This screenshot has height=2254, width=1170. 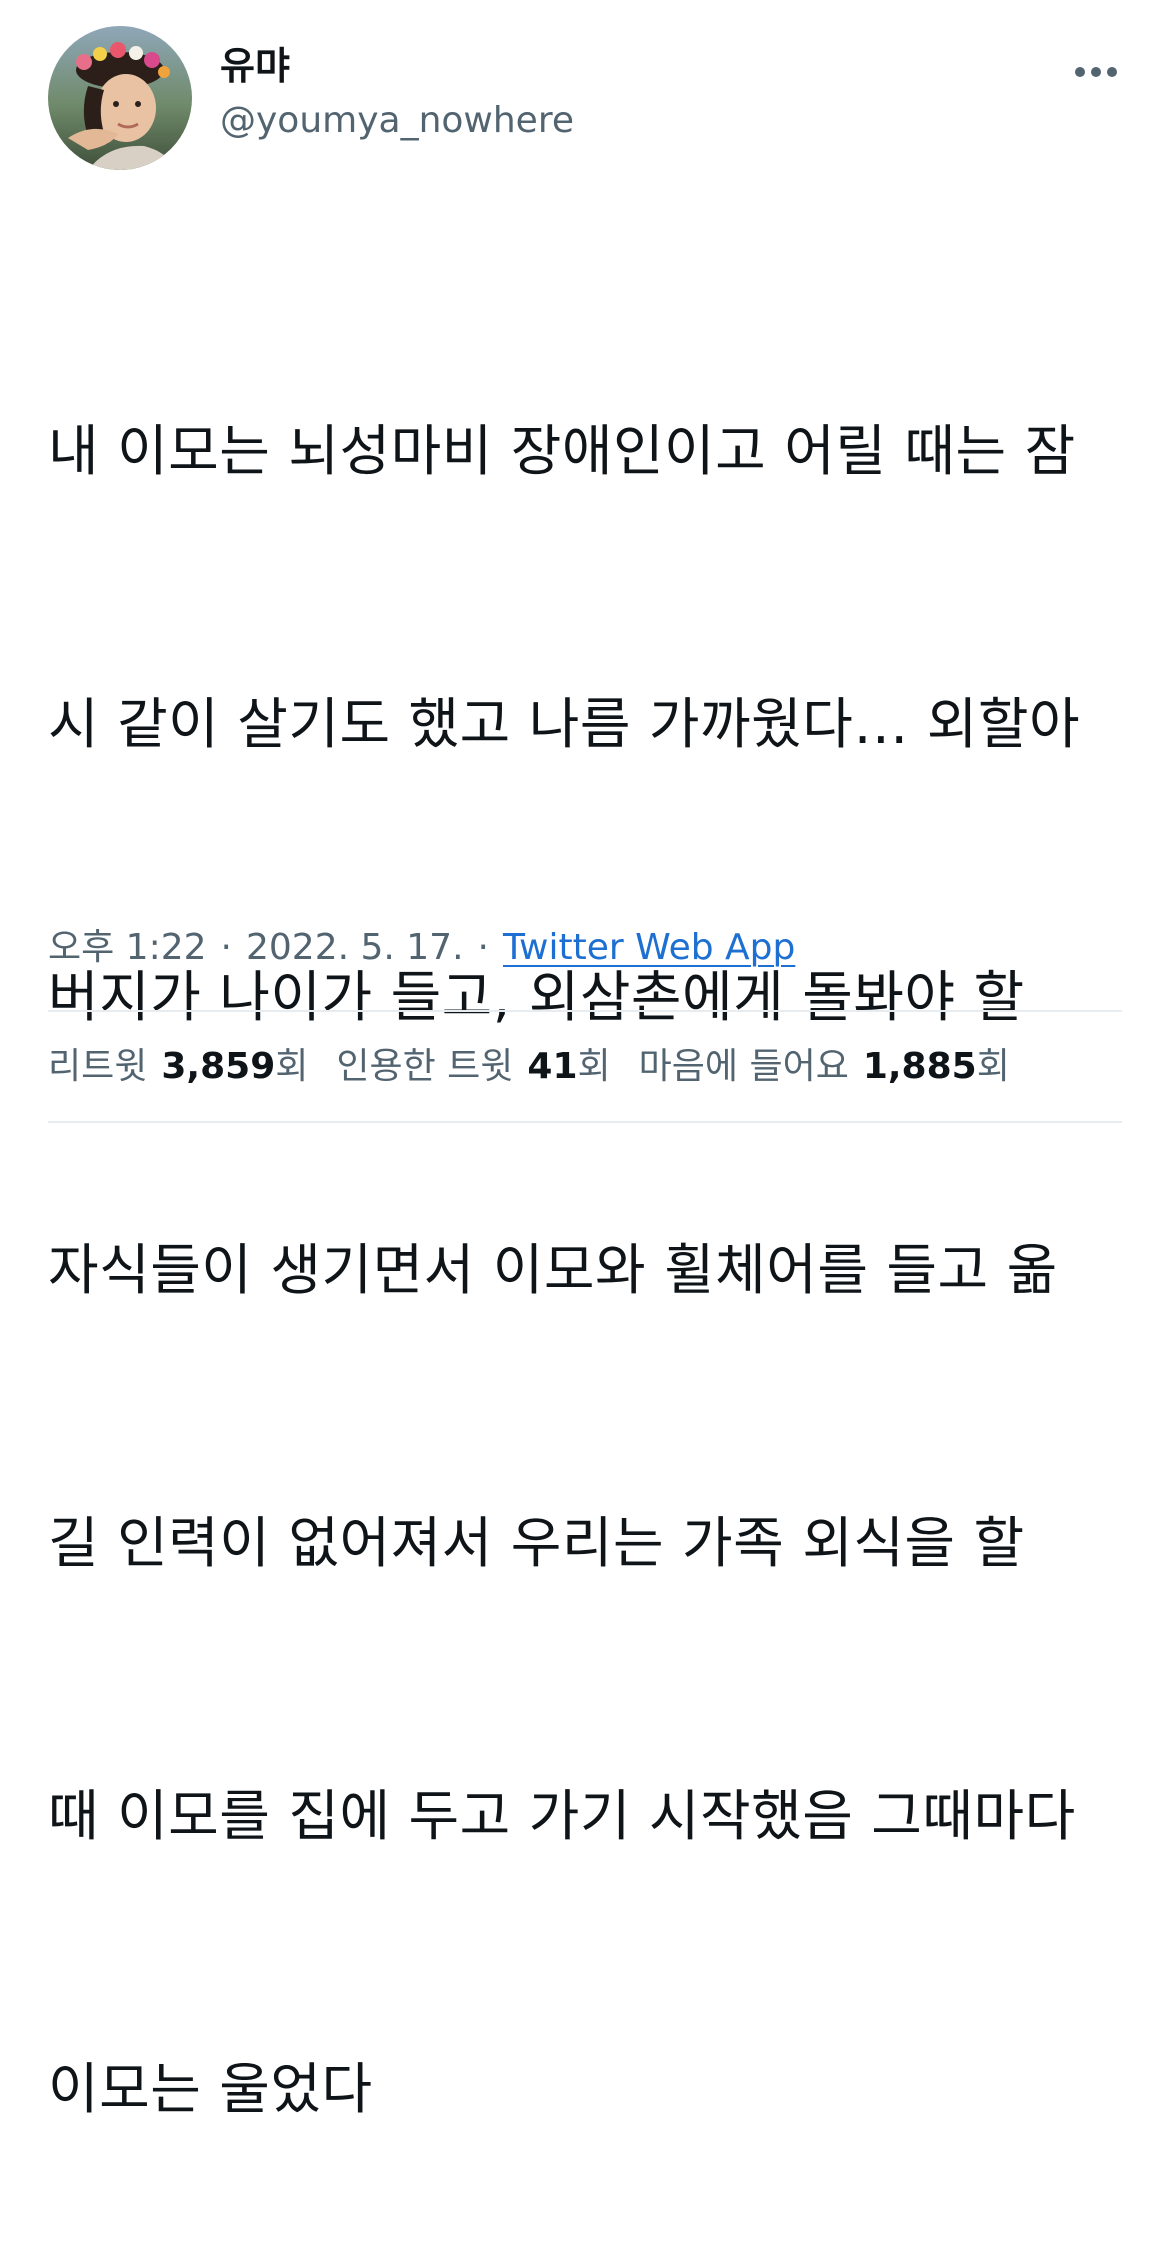 I want to click on tweet-source-link: Twitter Web App, so click(x=649, y=948).